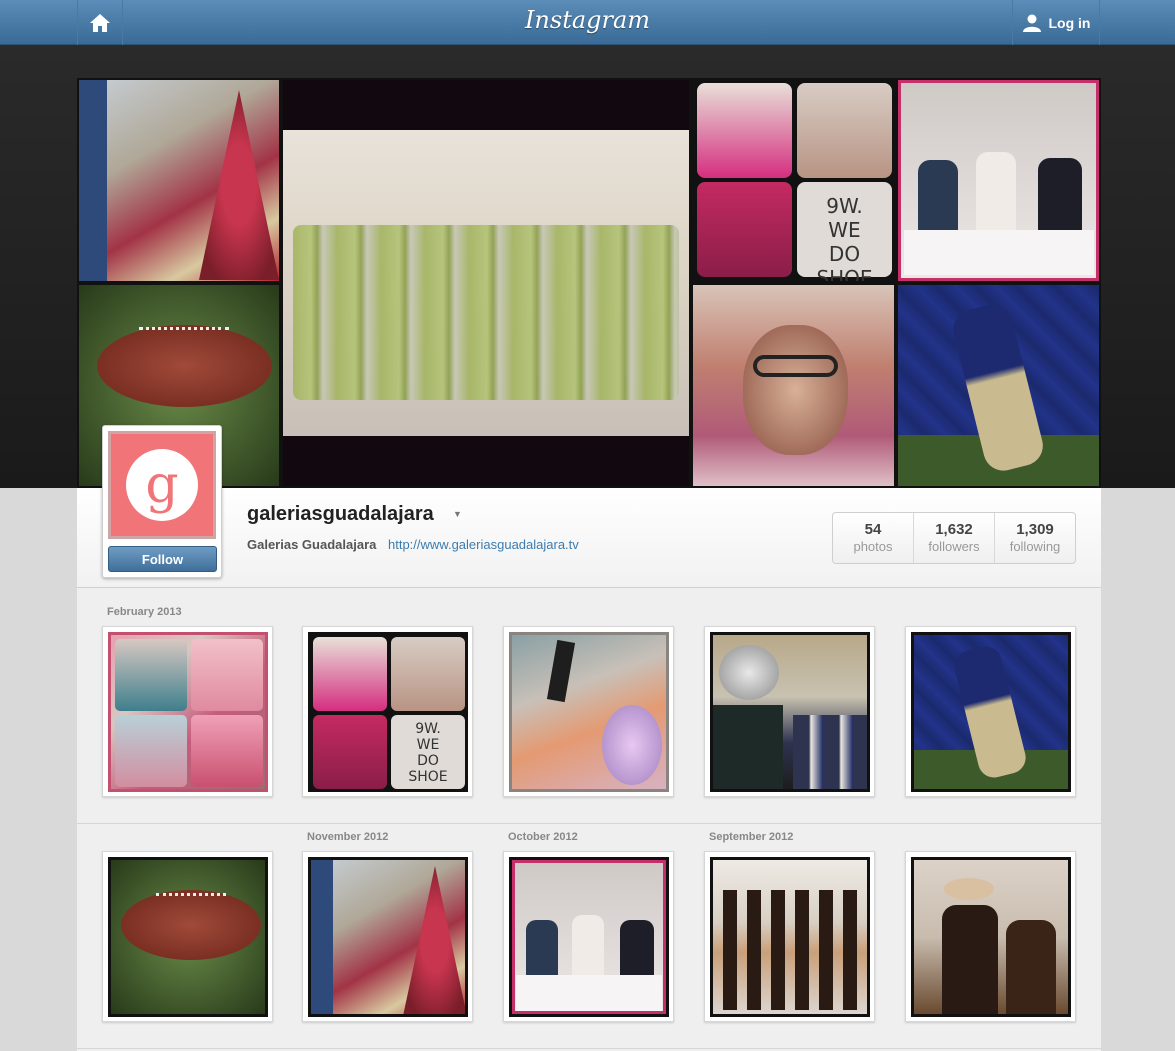 The height and width of the screenshot is (1051, 1175). What do you see at coordinates (457, 514) in the screenshot?
I see `username-dropdown-caret-icon: ▼` at bounding box center [457, 514].